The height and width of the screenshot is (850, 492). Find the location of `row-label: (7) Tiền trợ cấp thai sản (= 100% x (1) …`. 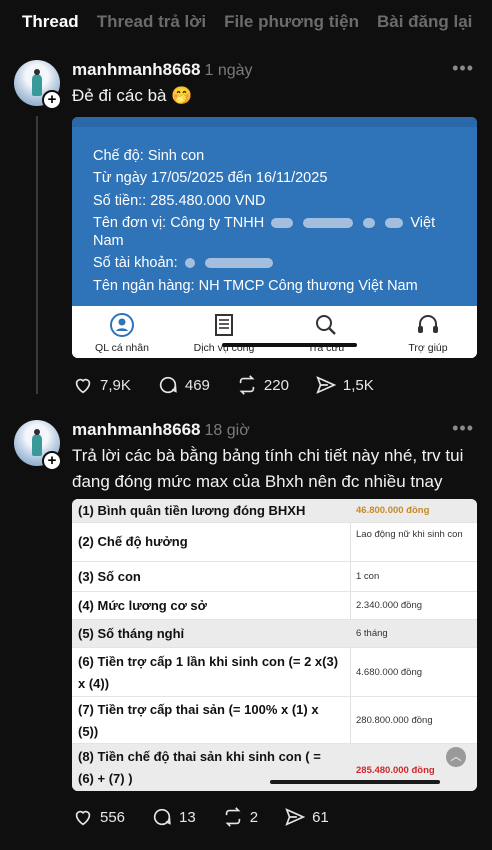

row-label: (7) Tiền trợ cấp thai sản (= 100% x (1) … is located at coordinates (198, 720).